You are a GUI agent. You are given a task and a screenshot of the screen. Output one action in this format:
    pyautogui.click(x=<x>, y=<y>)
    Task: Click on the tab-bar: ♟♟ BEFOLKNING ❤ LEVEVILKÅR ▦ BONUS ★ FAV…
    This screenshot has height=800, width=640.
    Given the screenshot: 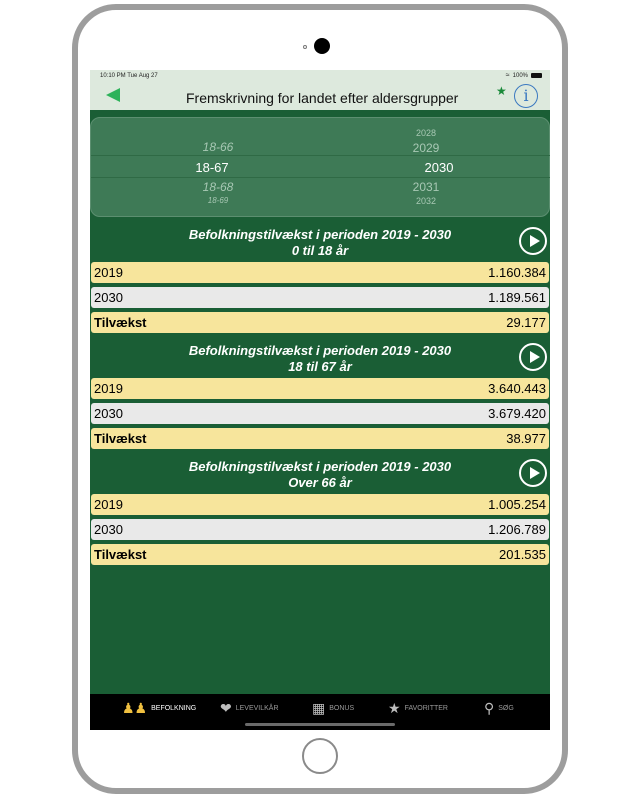 What is the action you would take?
    pyautogui.click(x=320, y=712)
    